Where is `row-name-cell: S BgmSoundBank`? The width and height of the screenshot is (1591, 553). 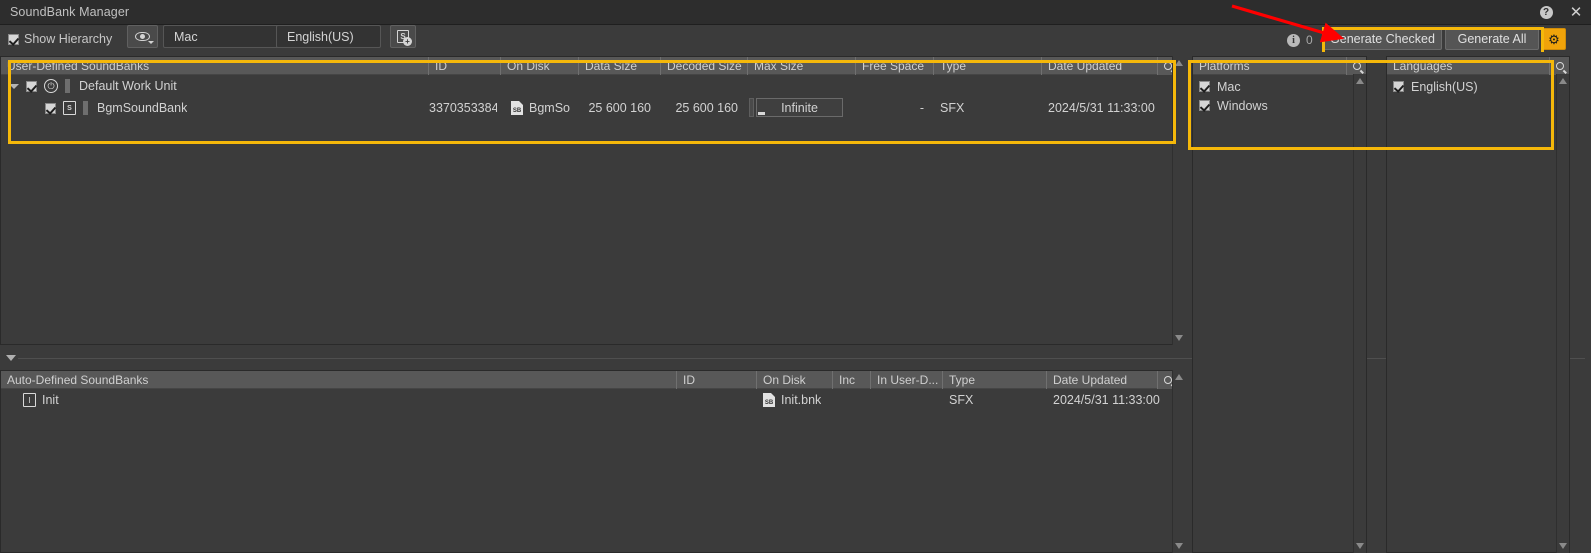
row-name-cell: S BgmSoundBank is located at coordinates (107, 108).